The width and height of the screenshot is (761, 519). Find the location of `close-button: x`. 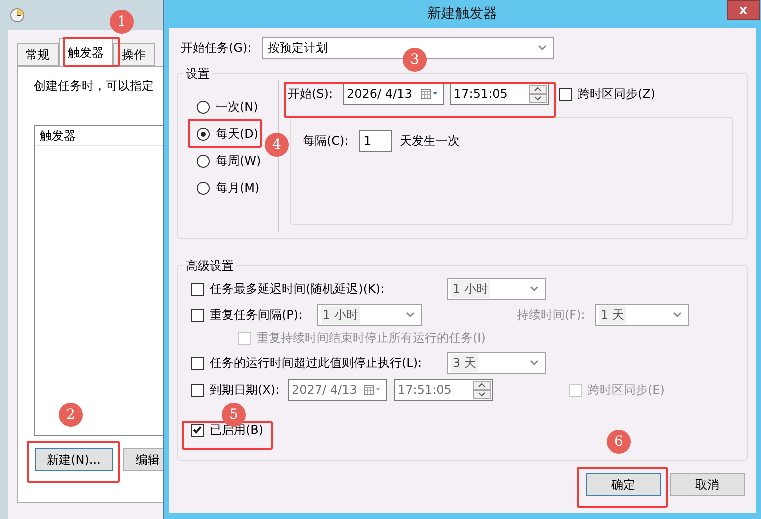

close-button: x is located at coordinates (743, 10).